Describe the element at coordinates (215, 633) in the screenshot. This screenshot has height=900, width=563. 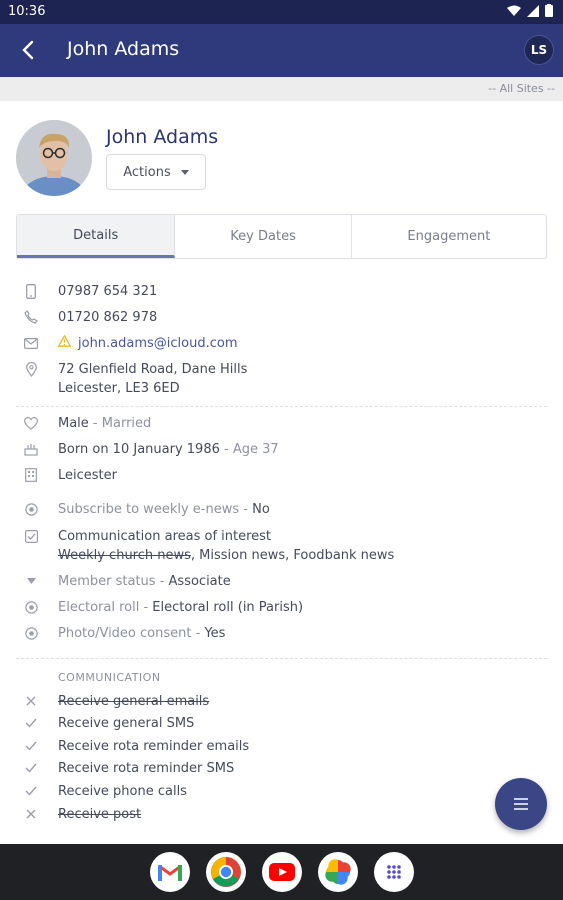
I see `photo-consent-value: Yes` at that location.